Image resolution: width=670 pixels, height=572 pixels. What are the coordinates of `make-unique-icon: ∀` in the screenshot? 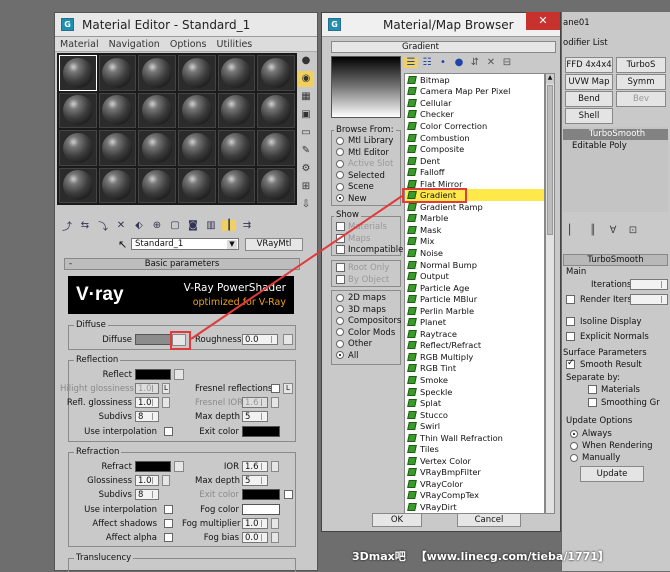 It's located at (613, 230).